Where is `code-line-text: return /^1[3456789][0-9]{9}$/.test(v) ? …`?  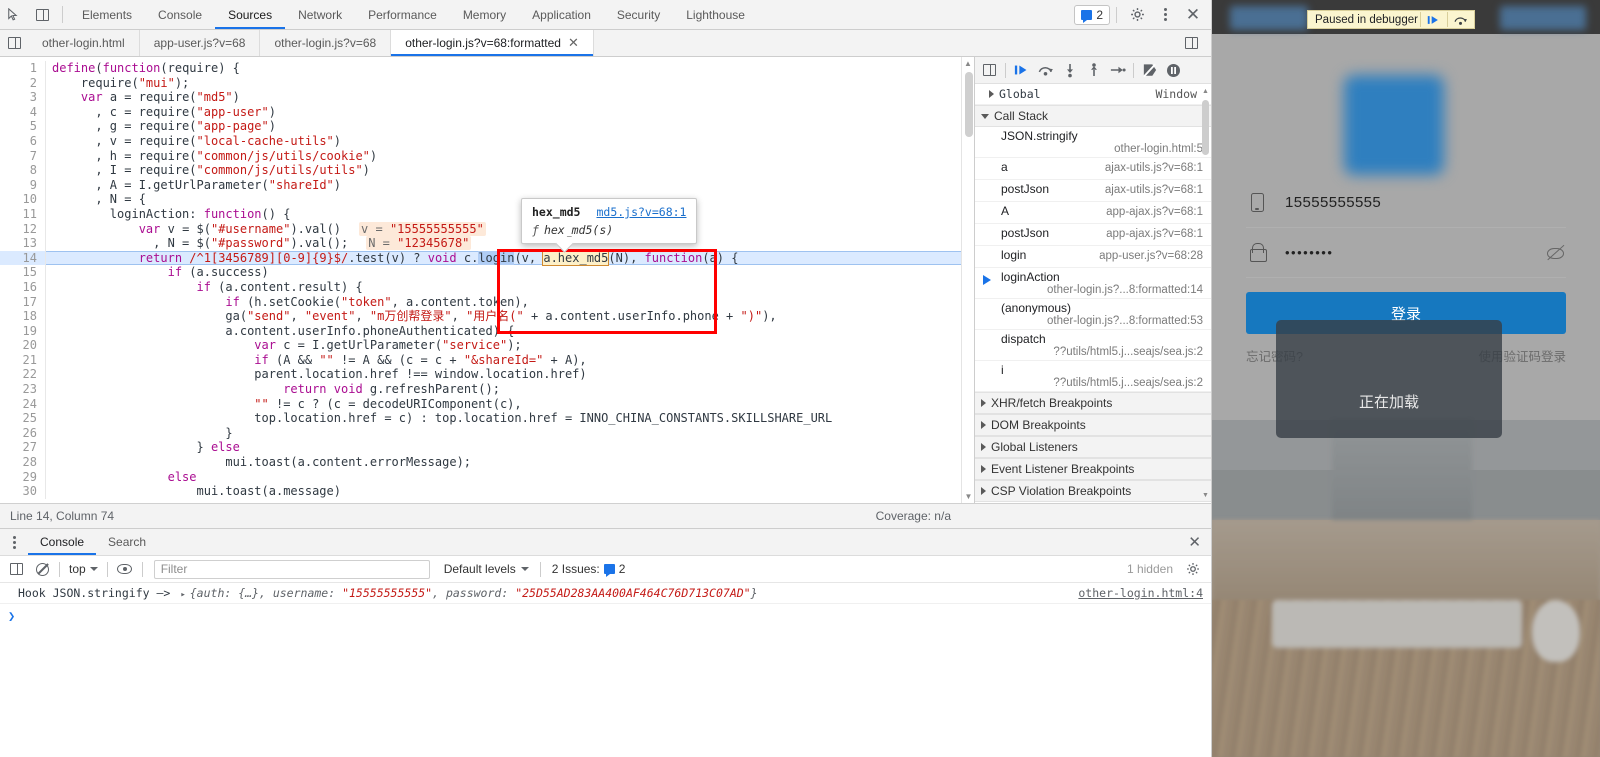 code-line-text: return /^1[3456789][0-9]{9}$/.test(v) ? … is located at coordinates (392, 257).